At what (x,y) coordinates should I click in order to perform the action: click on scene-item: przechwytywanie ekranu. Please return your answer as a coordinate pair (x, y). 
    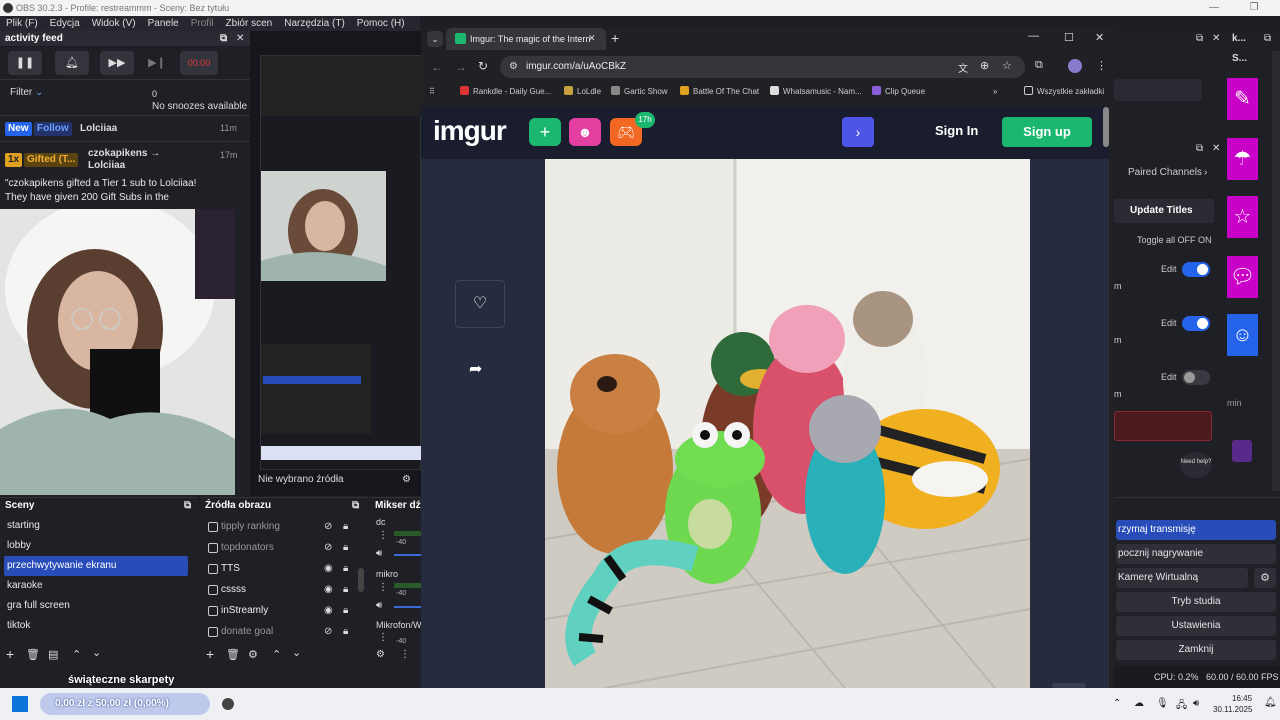
    Looking at the image, I should click on (96, 566).